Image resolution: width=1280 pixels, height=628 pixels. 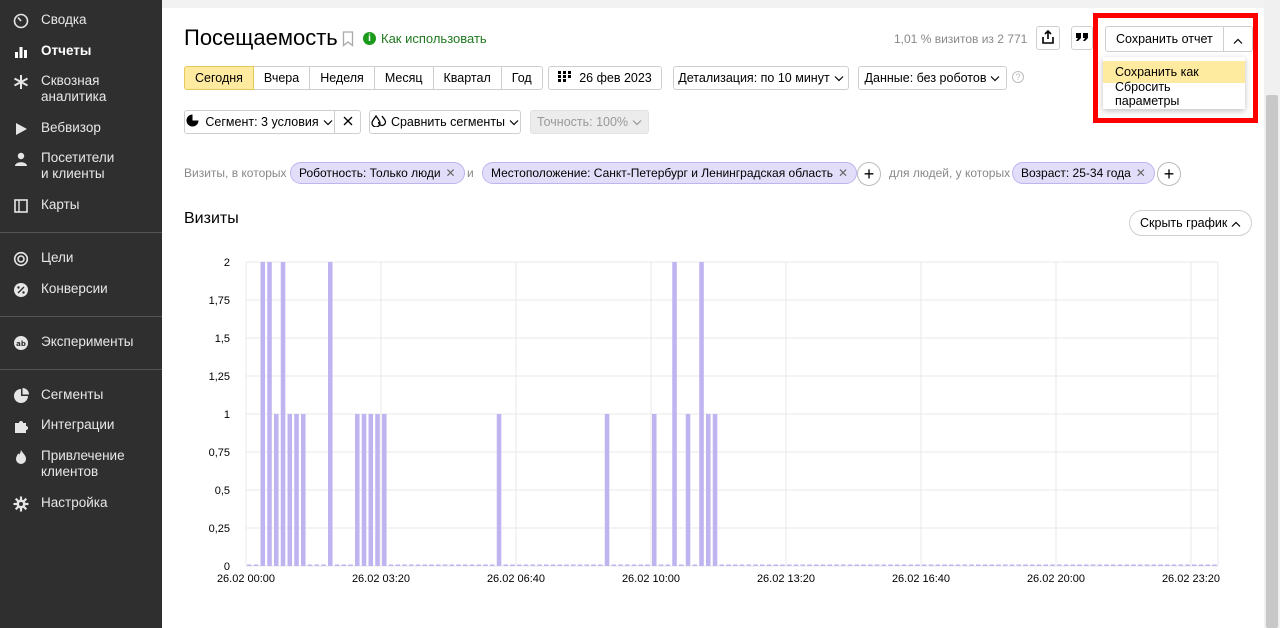 I want to click on pie-icon, so click(x=192, y=122).